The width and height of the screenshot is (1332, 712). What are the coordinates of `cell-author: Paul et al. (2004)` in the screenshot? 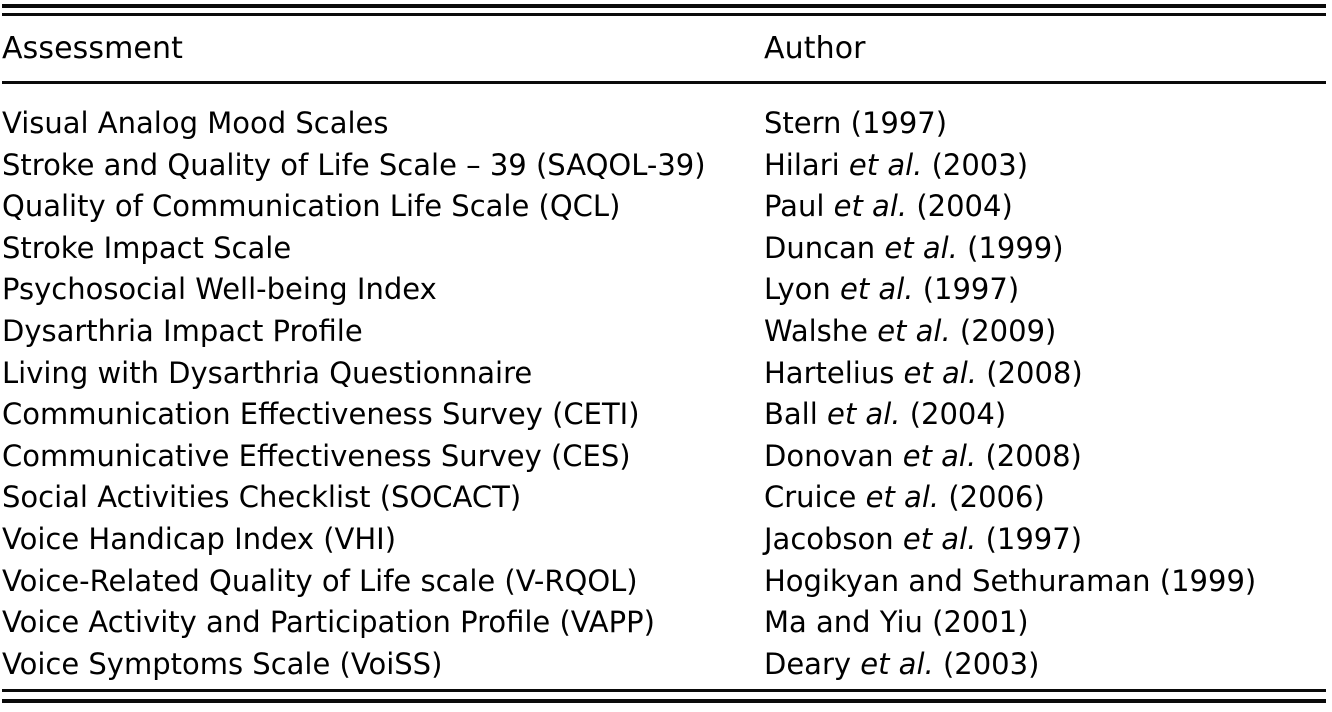 It's located at (888, 207).